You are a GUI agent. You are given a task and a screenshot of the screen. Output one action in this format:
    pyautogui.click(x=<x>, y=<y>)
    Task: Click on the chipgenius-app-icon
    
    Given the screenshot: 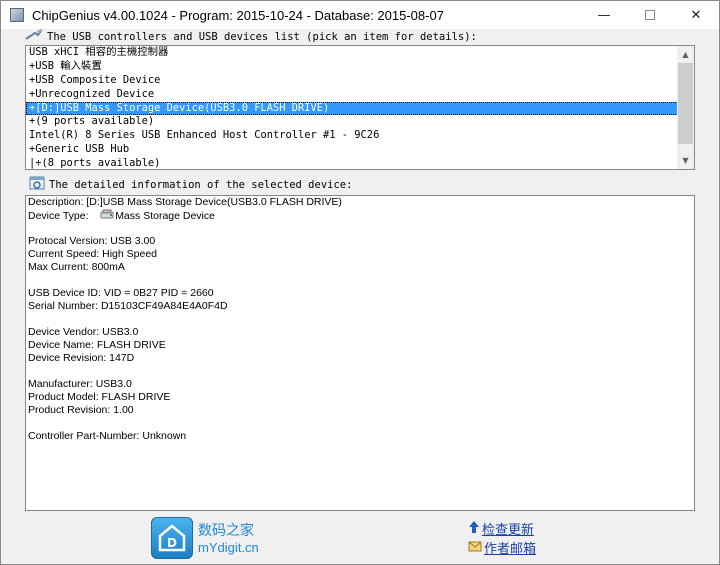 What is the action you would take?
    pyautogui.click(x=17, y=15)
    